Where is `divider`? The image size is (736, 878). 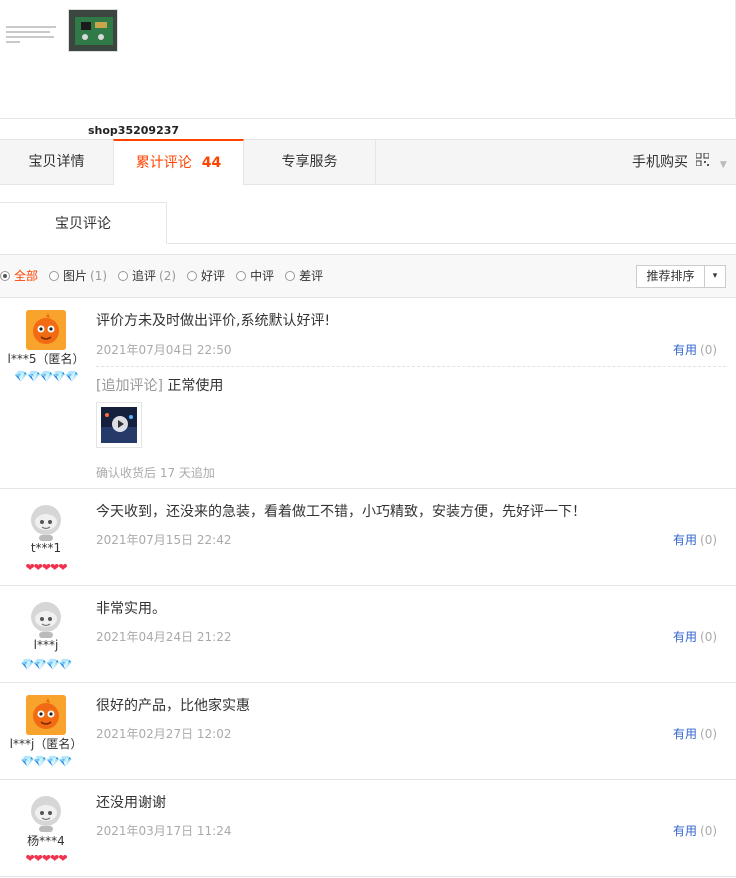 divider is located at coordinates (411, 366).